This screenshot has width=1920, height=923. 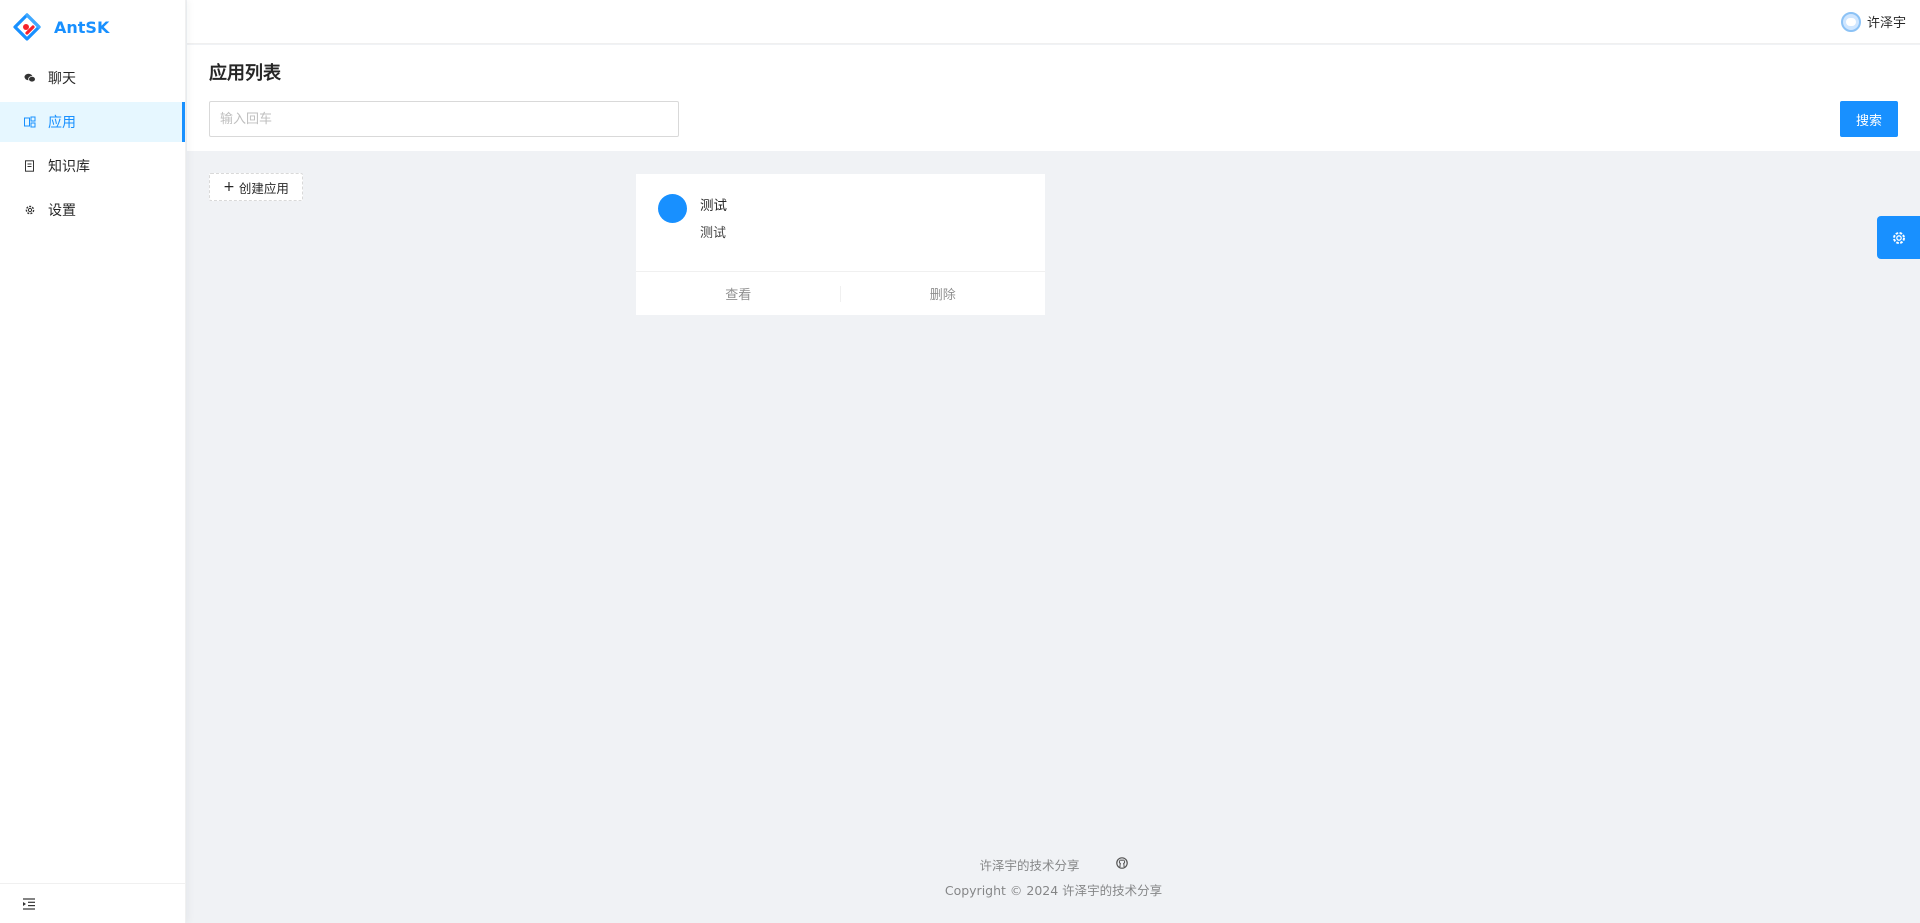 I want to click on footer-link-blog: 许泽宇的技术分享, so click(x=1029, y=864).